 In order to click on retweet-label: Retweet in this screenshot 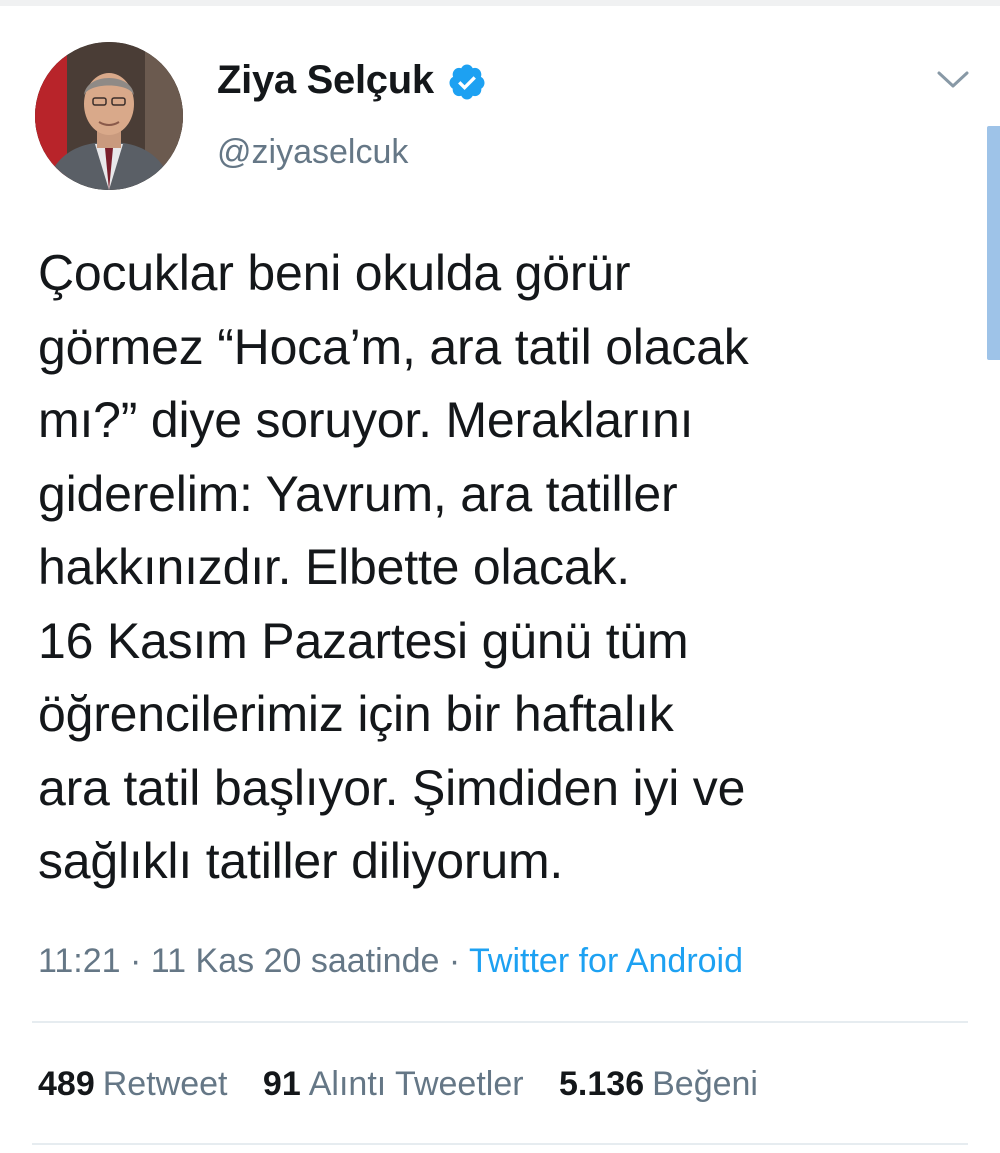, I will do `click(165, 1084)`.